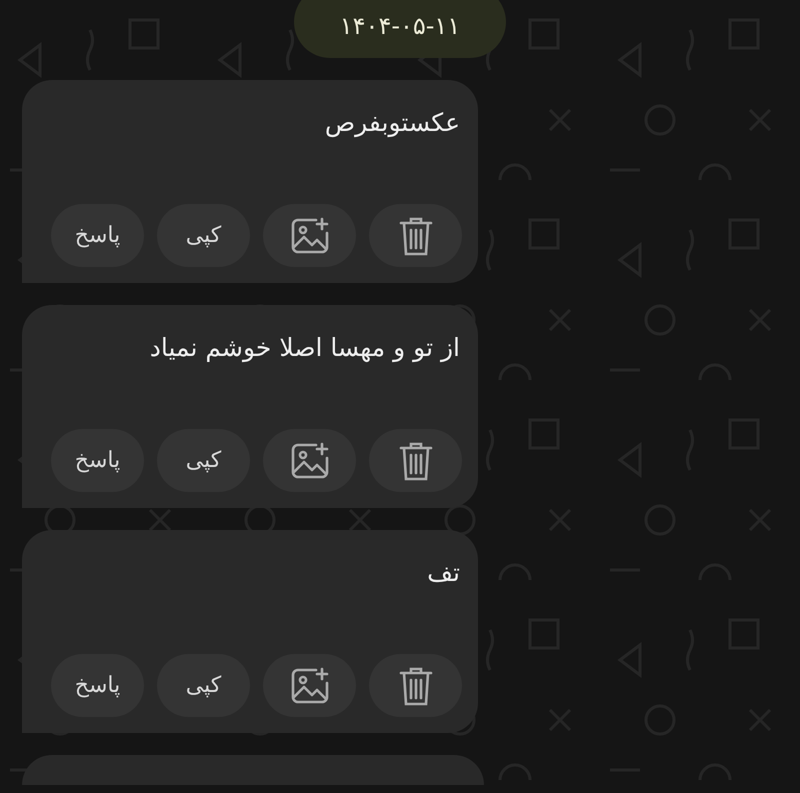  What do you see at coordinates (400, 29) in the screenshot?
I see `date-badge: ۱۴۰۴-۰۵-۱۱` at bounding box center [400, 29].